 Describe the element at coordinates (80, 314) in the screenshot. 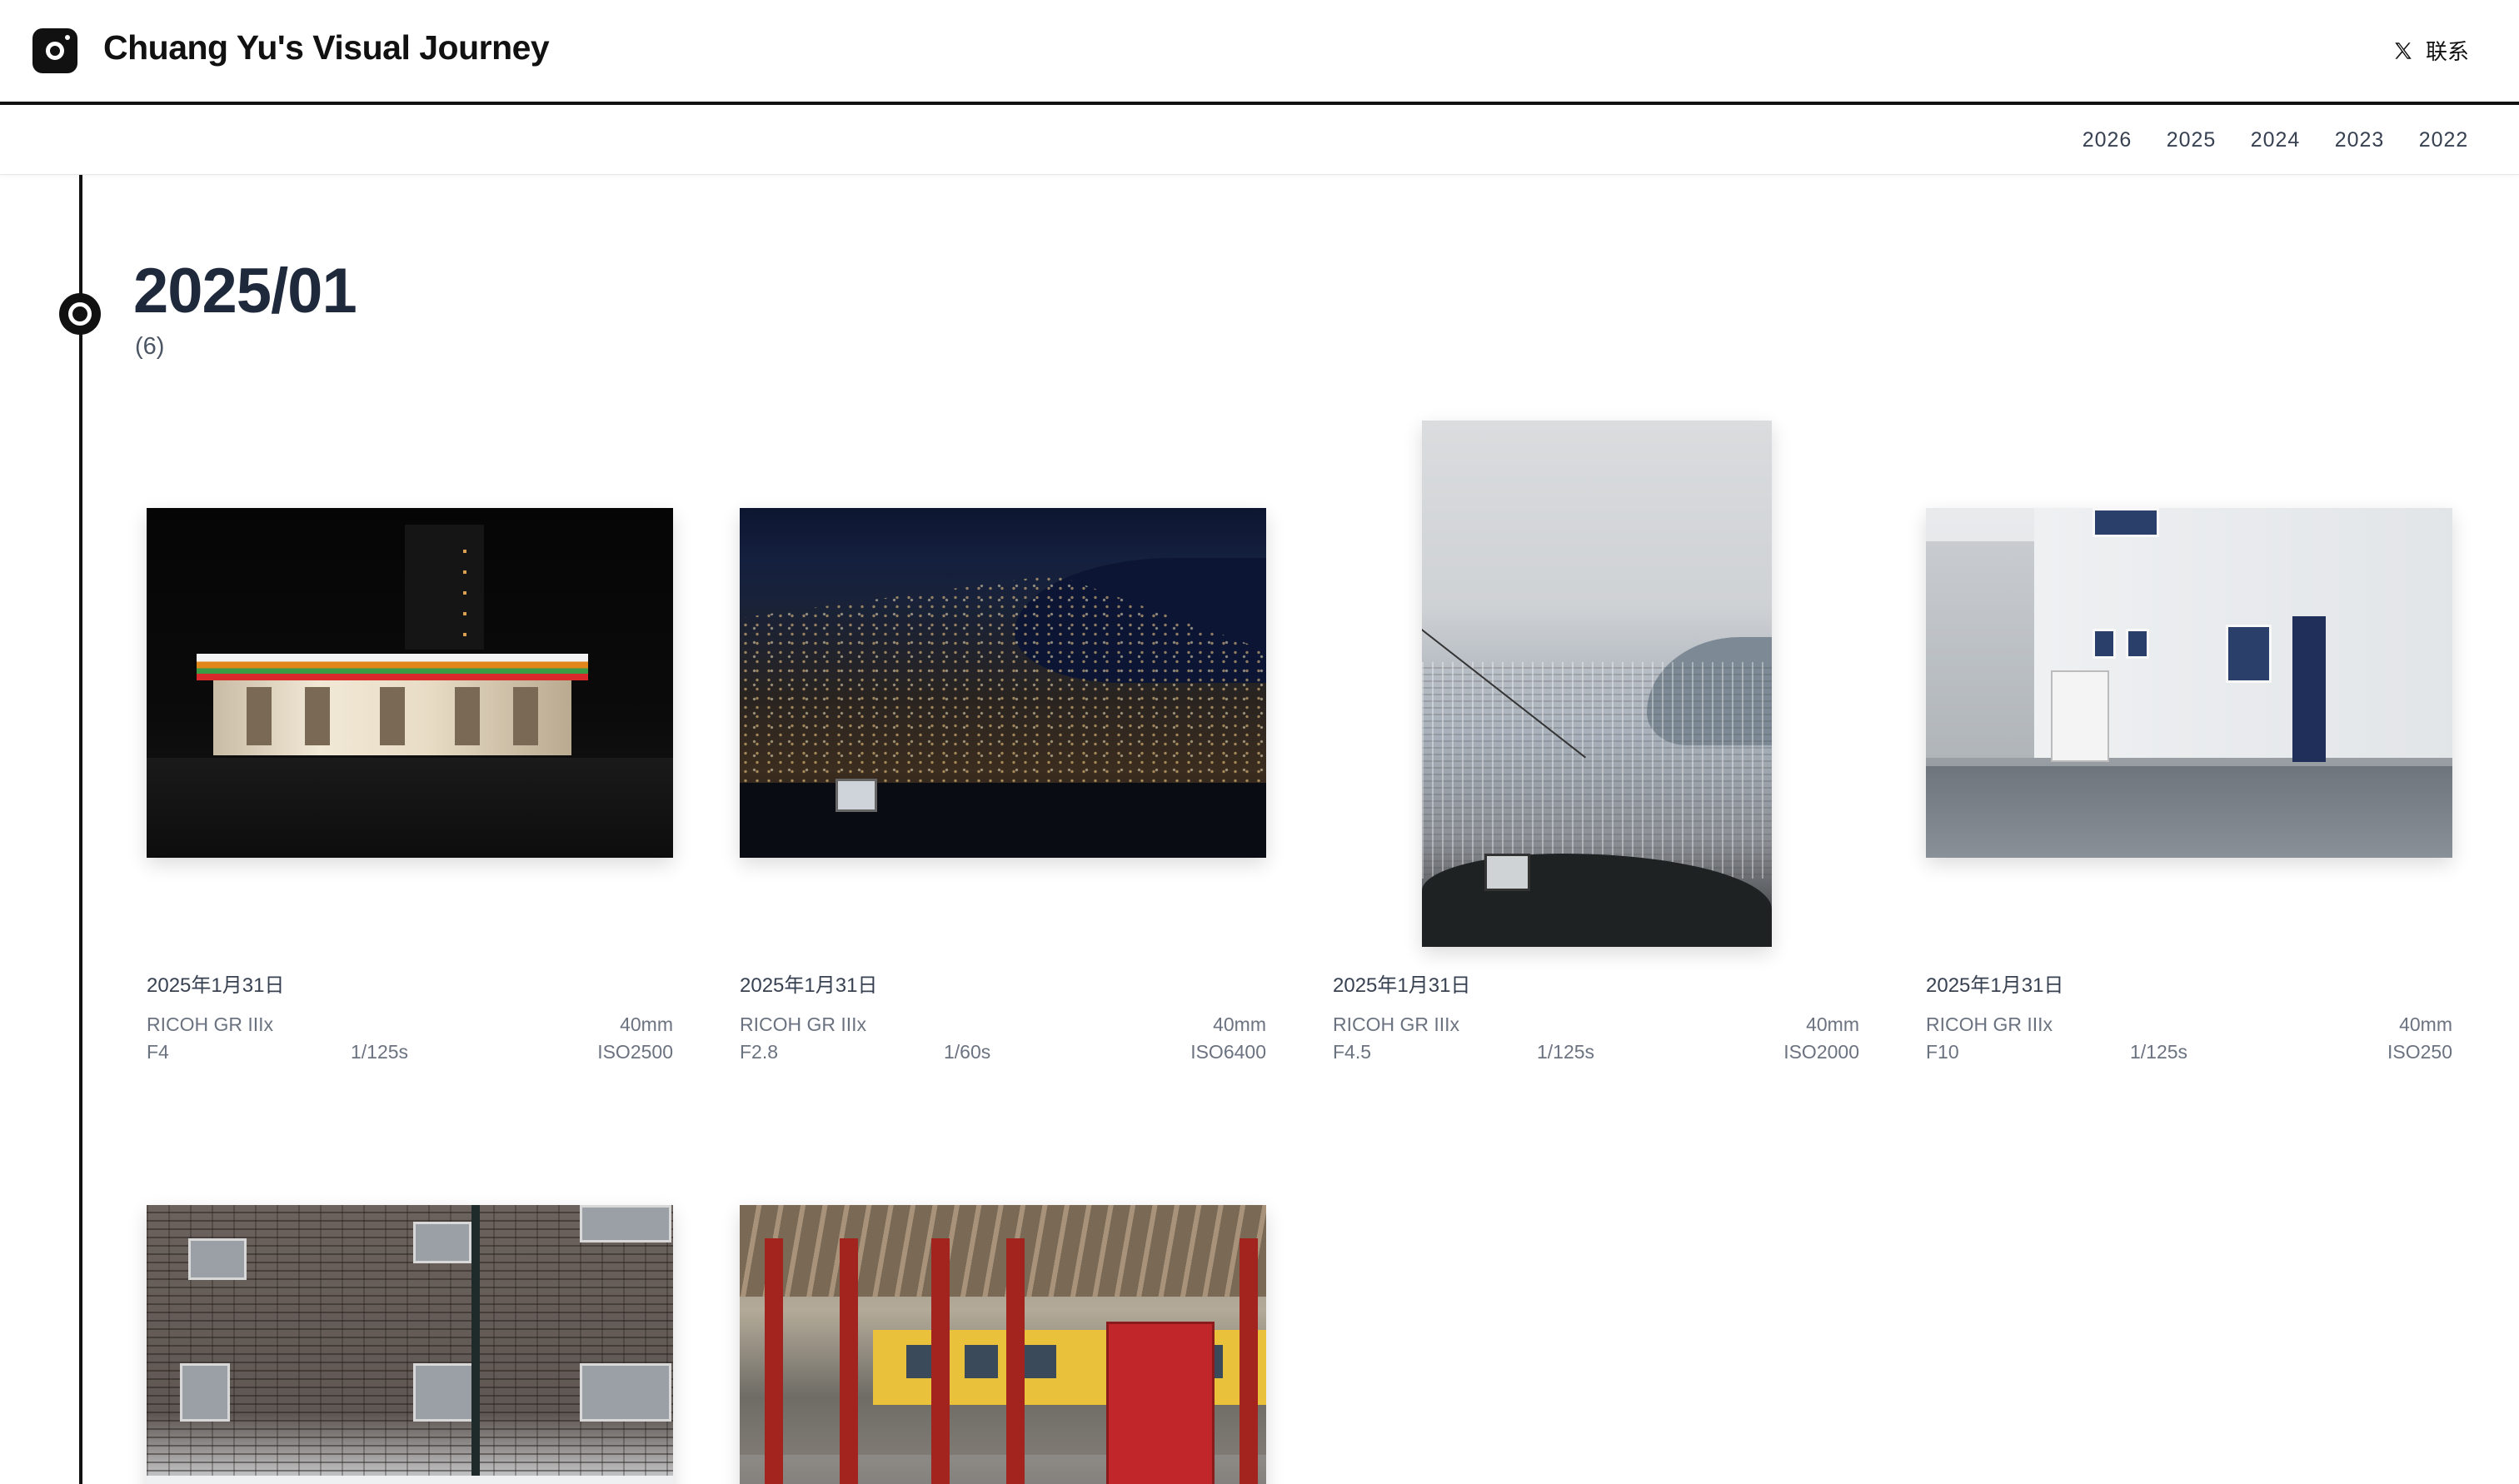

I see `timeline-node-icon` at that location.